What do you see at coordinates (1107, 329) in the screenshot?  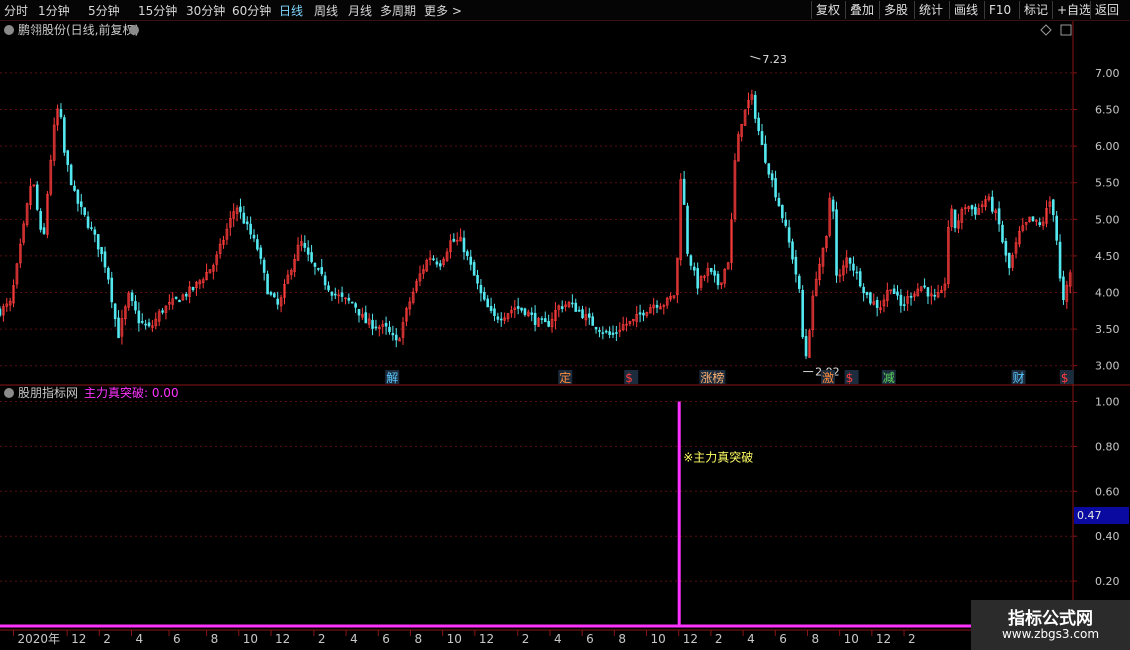 I see `main-ytick-label: 3.50` at bounding box center [1107, 329].